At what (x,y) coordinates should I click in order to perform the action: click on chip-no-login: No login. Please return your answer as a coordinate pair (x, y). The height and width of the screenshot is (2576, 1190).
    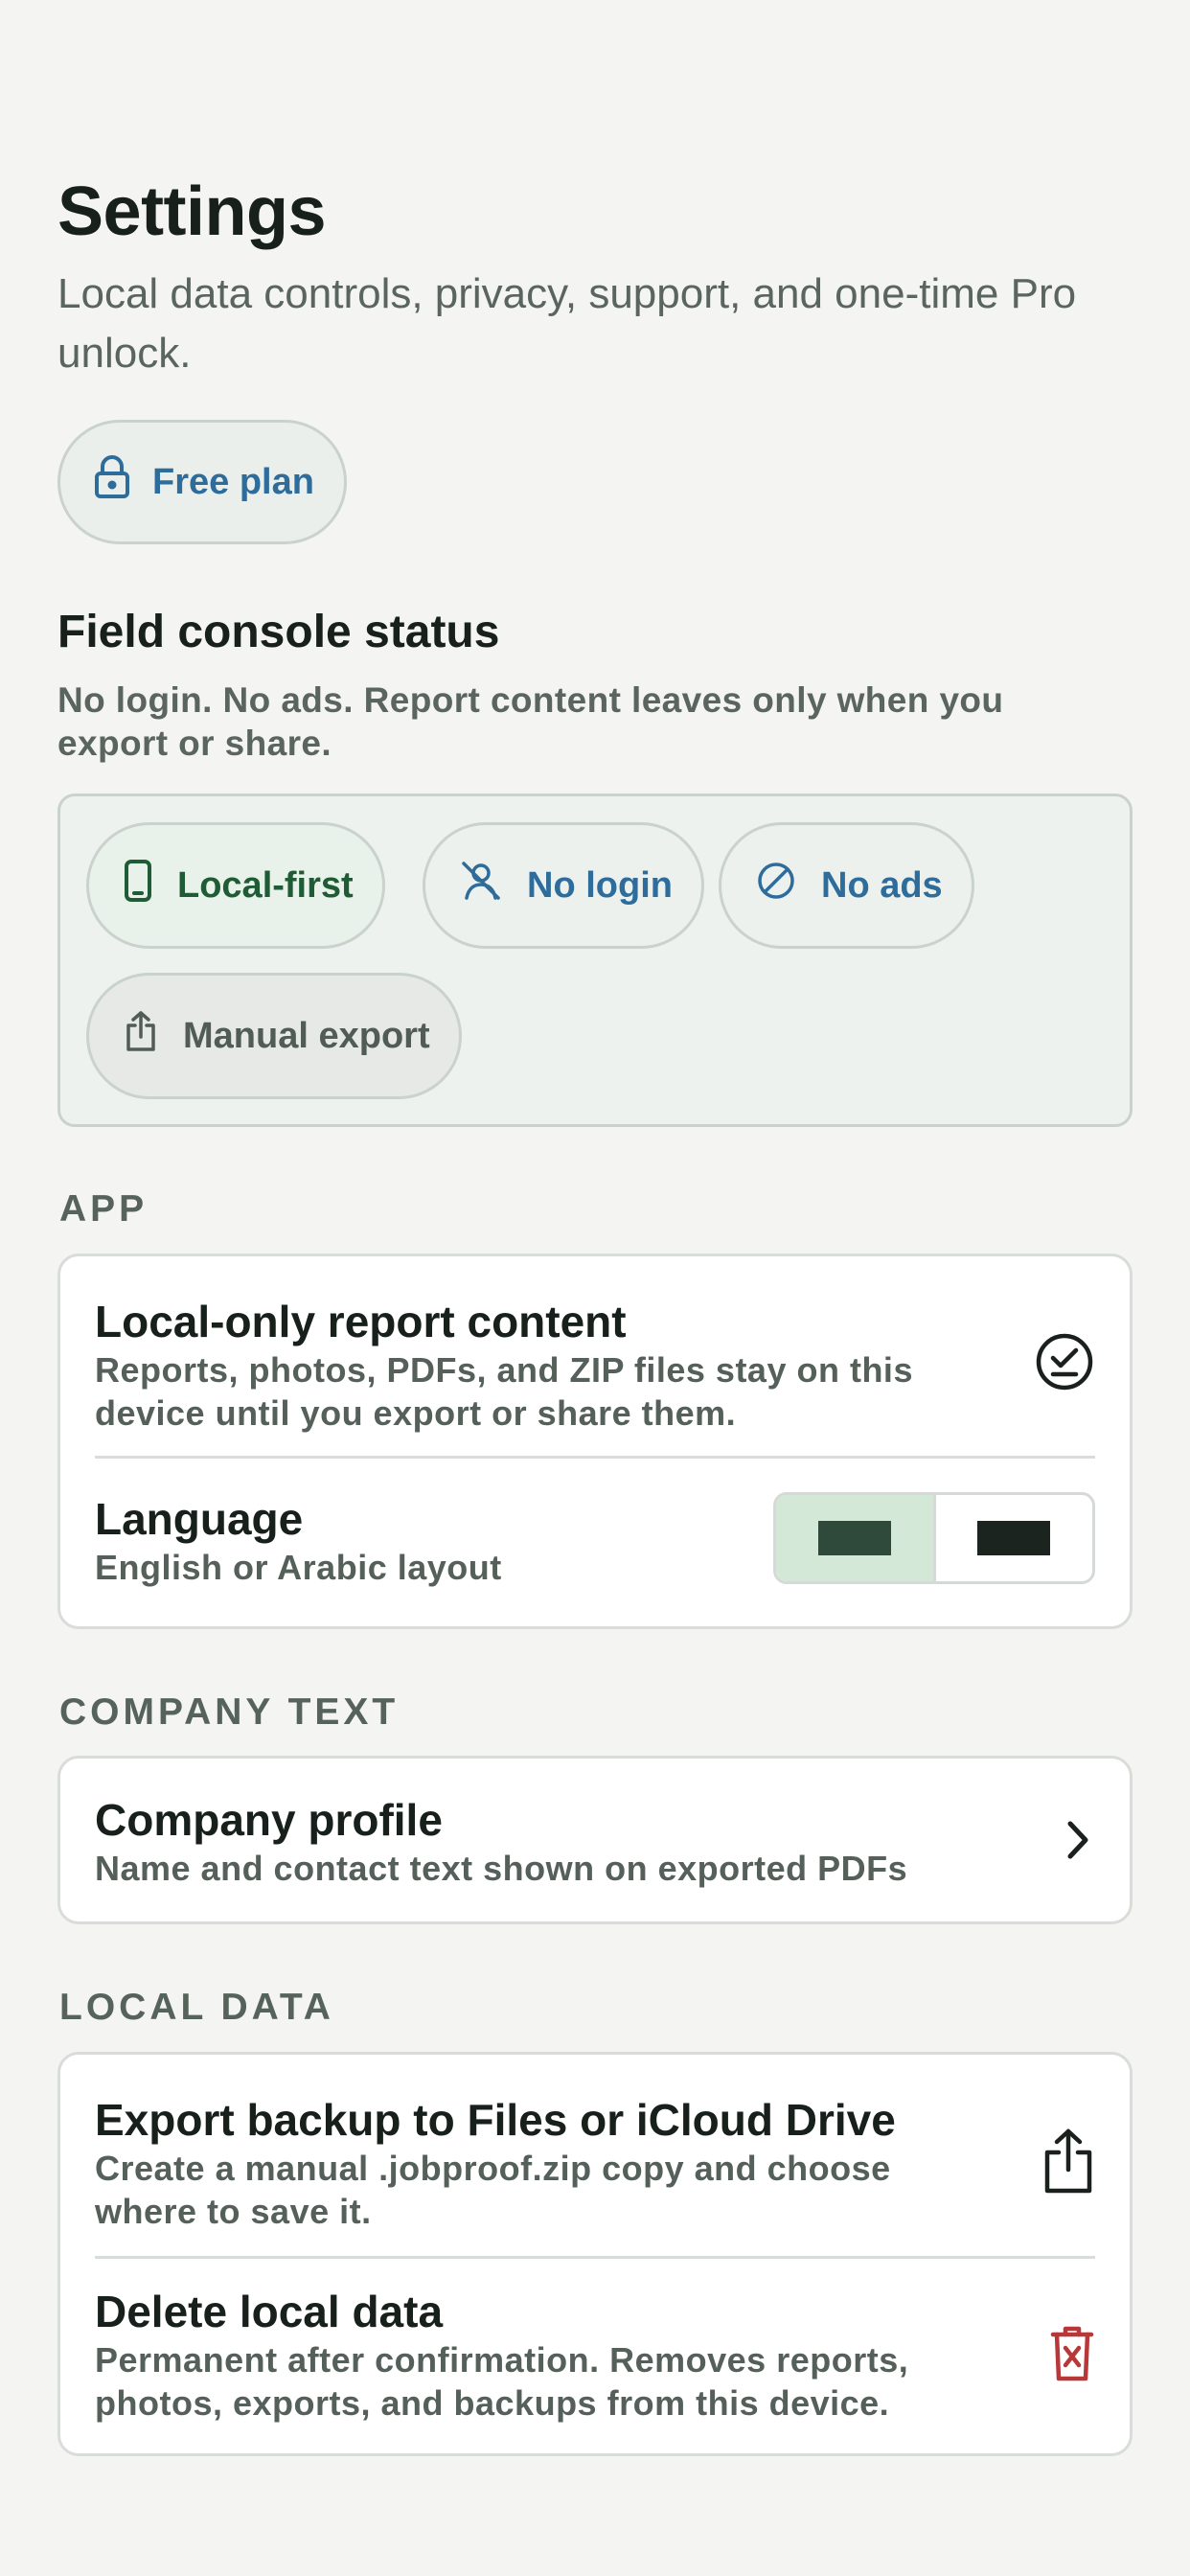
    Looking at the image, I should click on (563, 885).